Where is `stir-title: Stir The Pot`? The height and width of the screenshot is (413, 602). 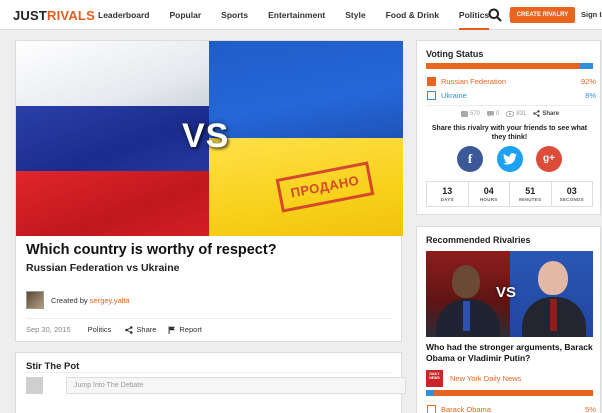
stir-title: Stir The Pot is located at coordinates (53, 366).